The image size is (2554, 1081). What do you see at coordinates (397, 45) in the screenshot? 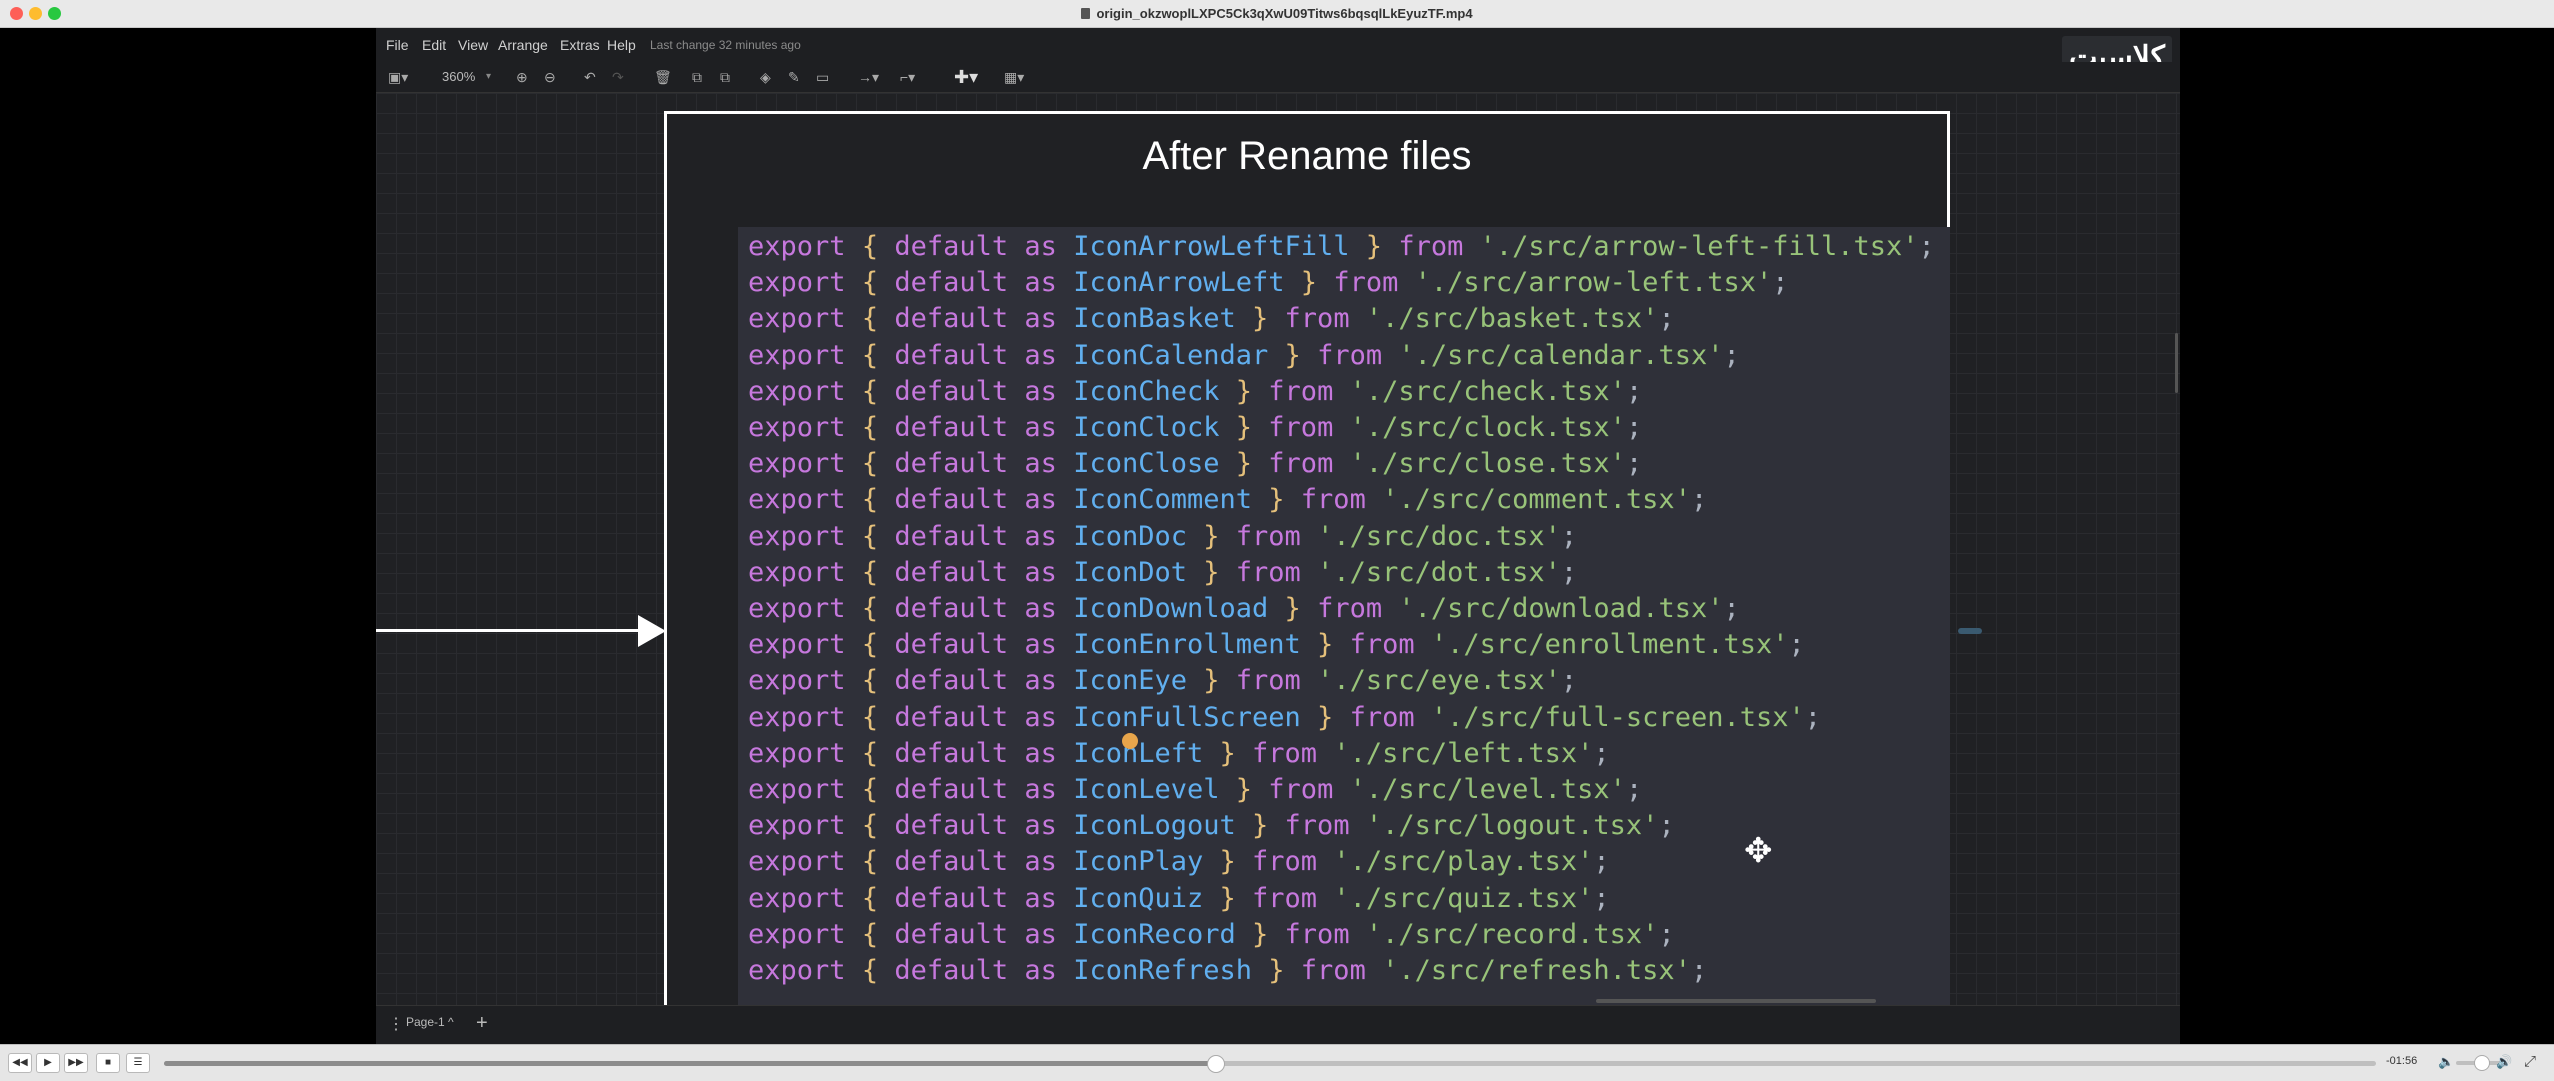
I see `menu-file: File` at bounding box center [397, 45].